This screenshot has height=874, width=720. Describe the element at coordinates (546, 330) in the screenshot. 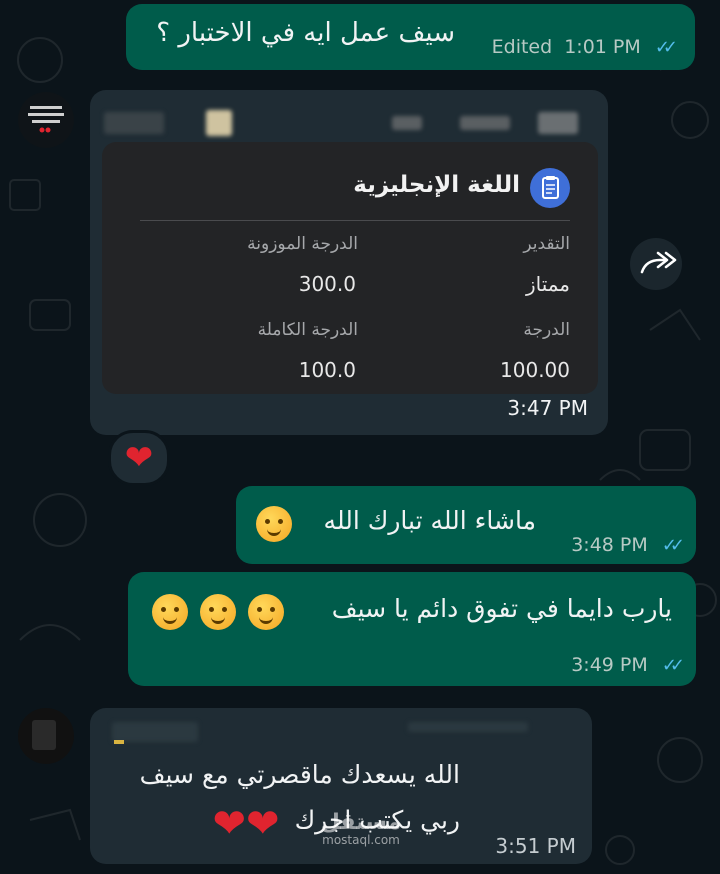

I see `score-label: الدرجة` at that location.